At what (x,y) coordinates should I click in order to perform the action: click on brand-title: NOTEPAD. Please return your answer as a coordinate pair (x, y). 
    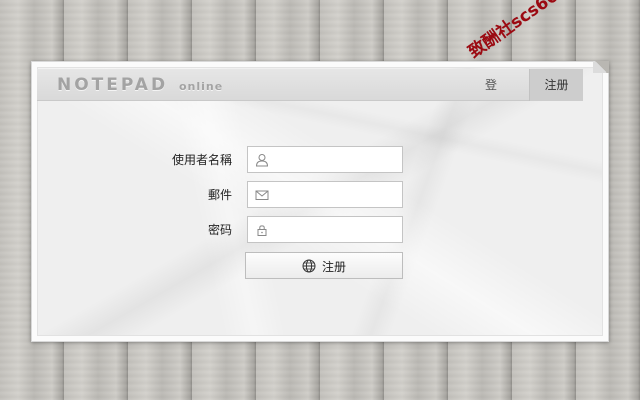
    Looking at the image, I should click on (113, 85).